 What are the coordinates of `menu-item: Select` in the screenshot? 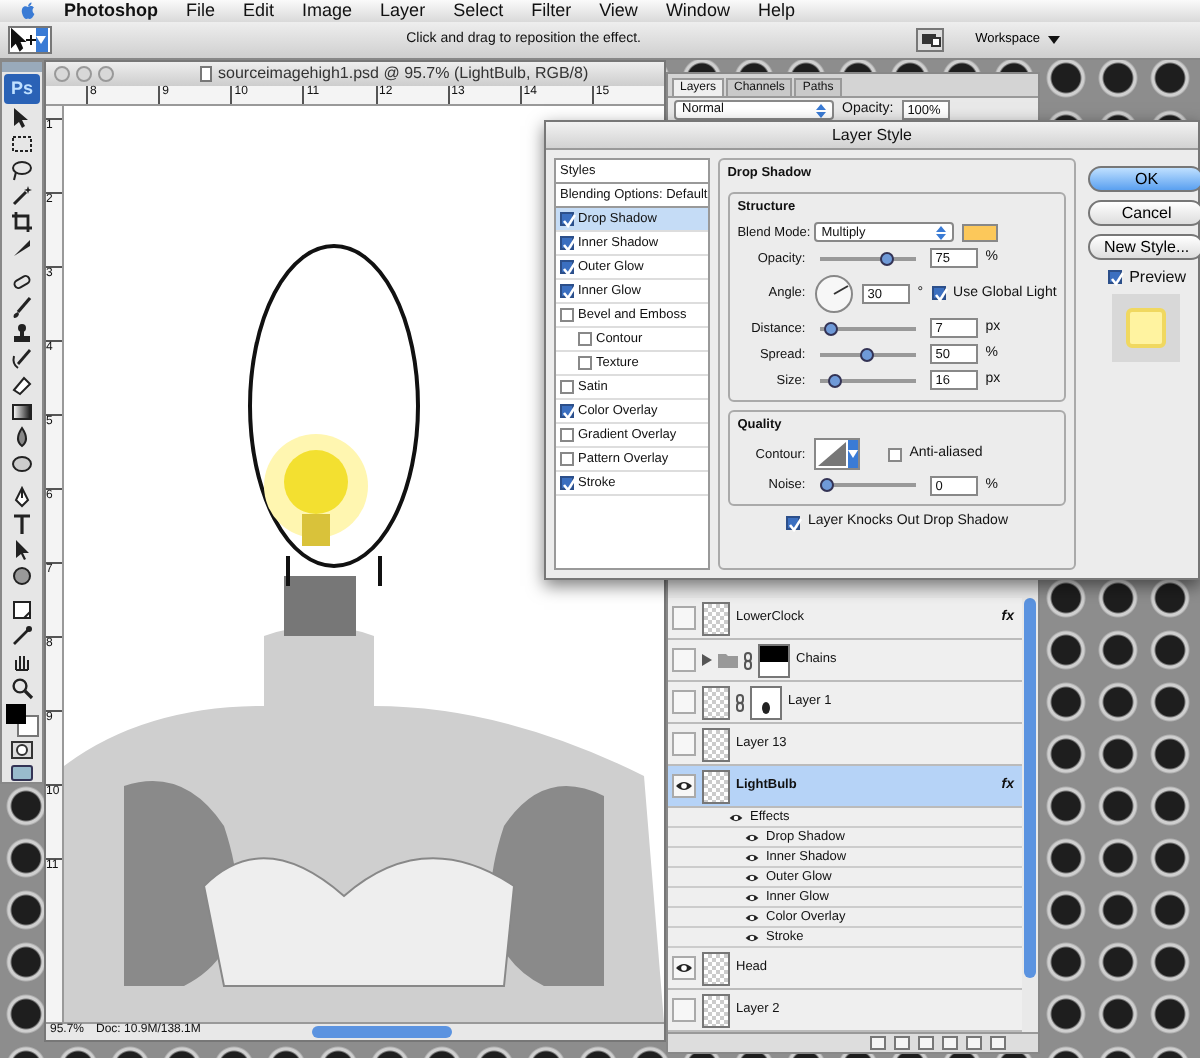 It's located at (478, 11).